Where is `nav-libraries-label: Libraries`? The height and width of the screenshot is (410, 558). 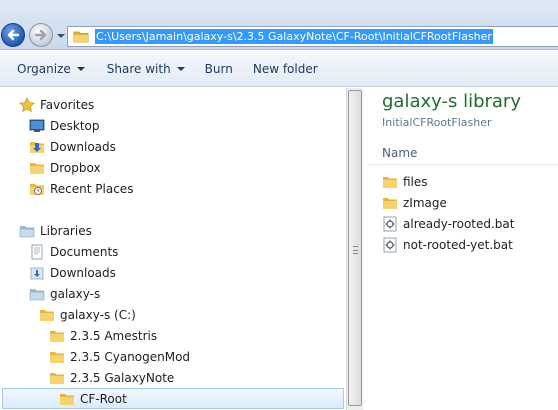 nav-libraries-label: Libraries is located at coordinates (66, 231).